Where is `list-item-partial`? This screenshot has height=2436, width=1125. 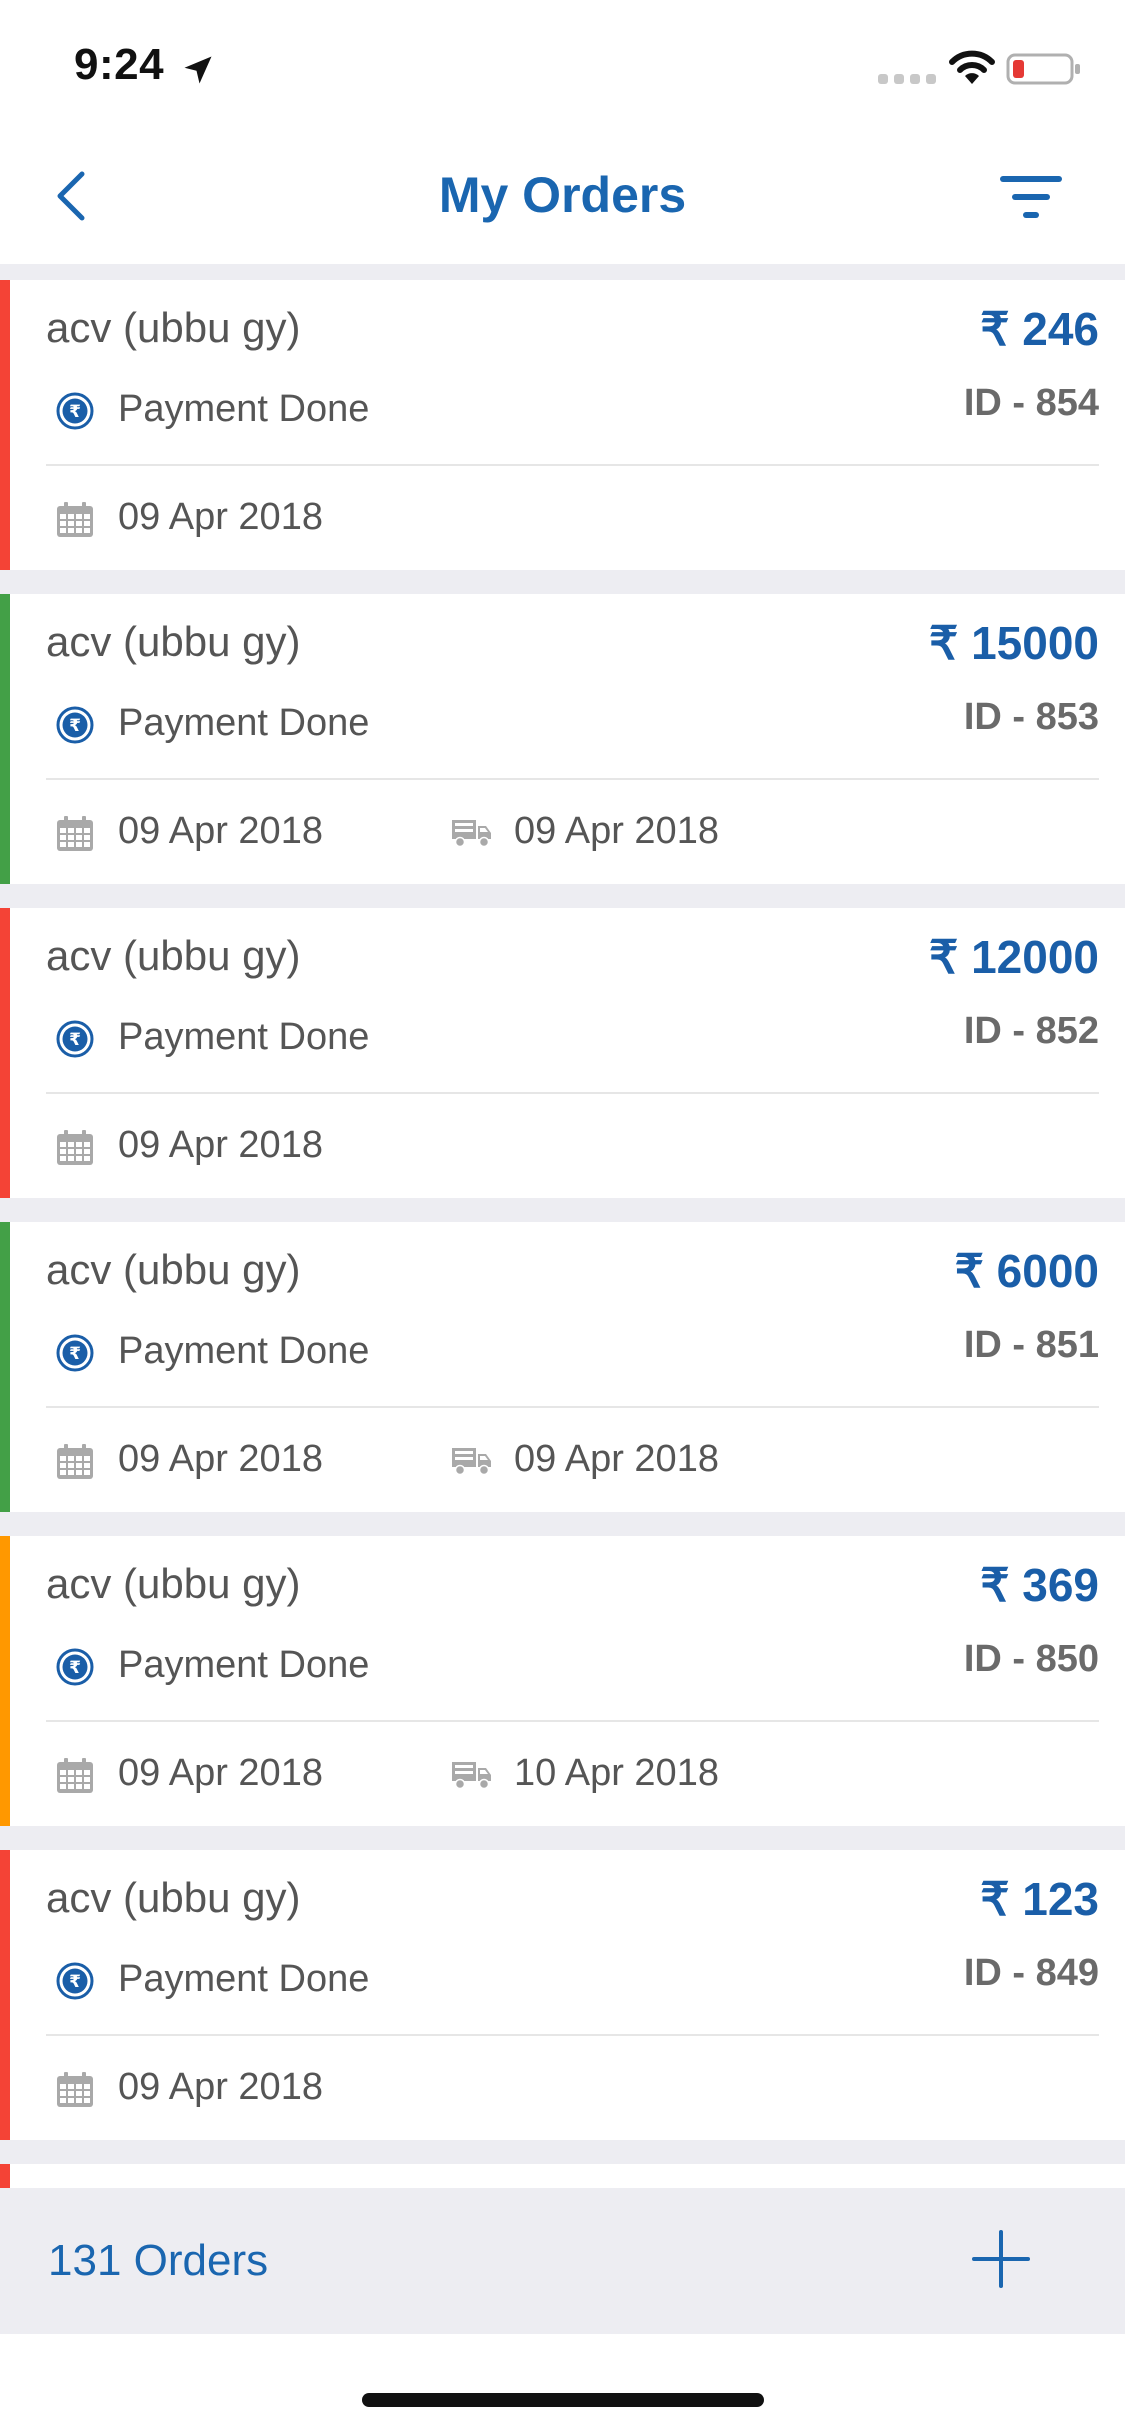 list-item-partial is located at coordinates (562, 2176).